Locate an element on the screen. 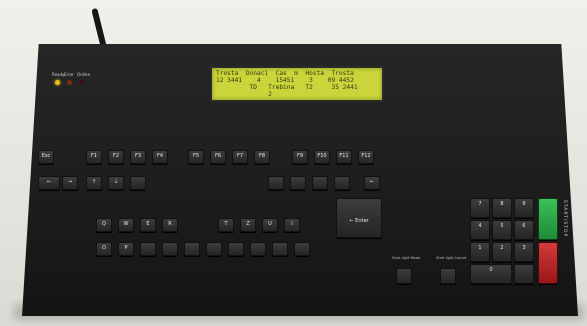 This screenshot has width=587, height=326. f11-key: F11 is located at coordinates (344, 157).